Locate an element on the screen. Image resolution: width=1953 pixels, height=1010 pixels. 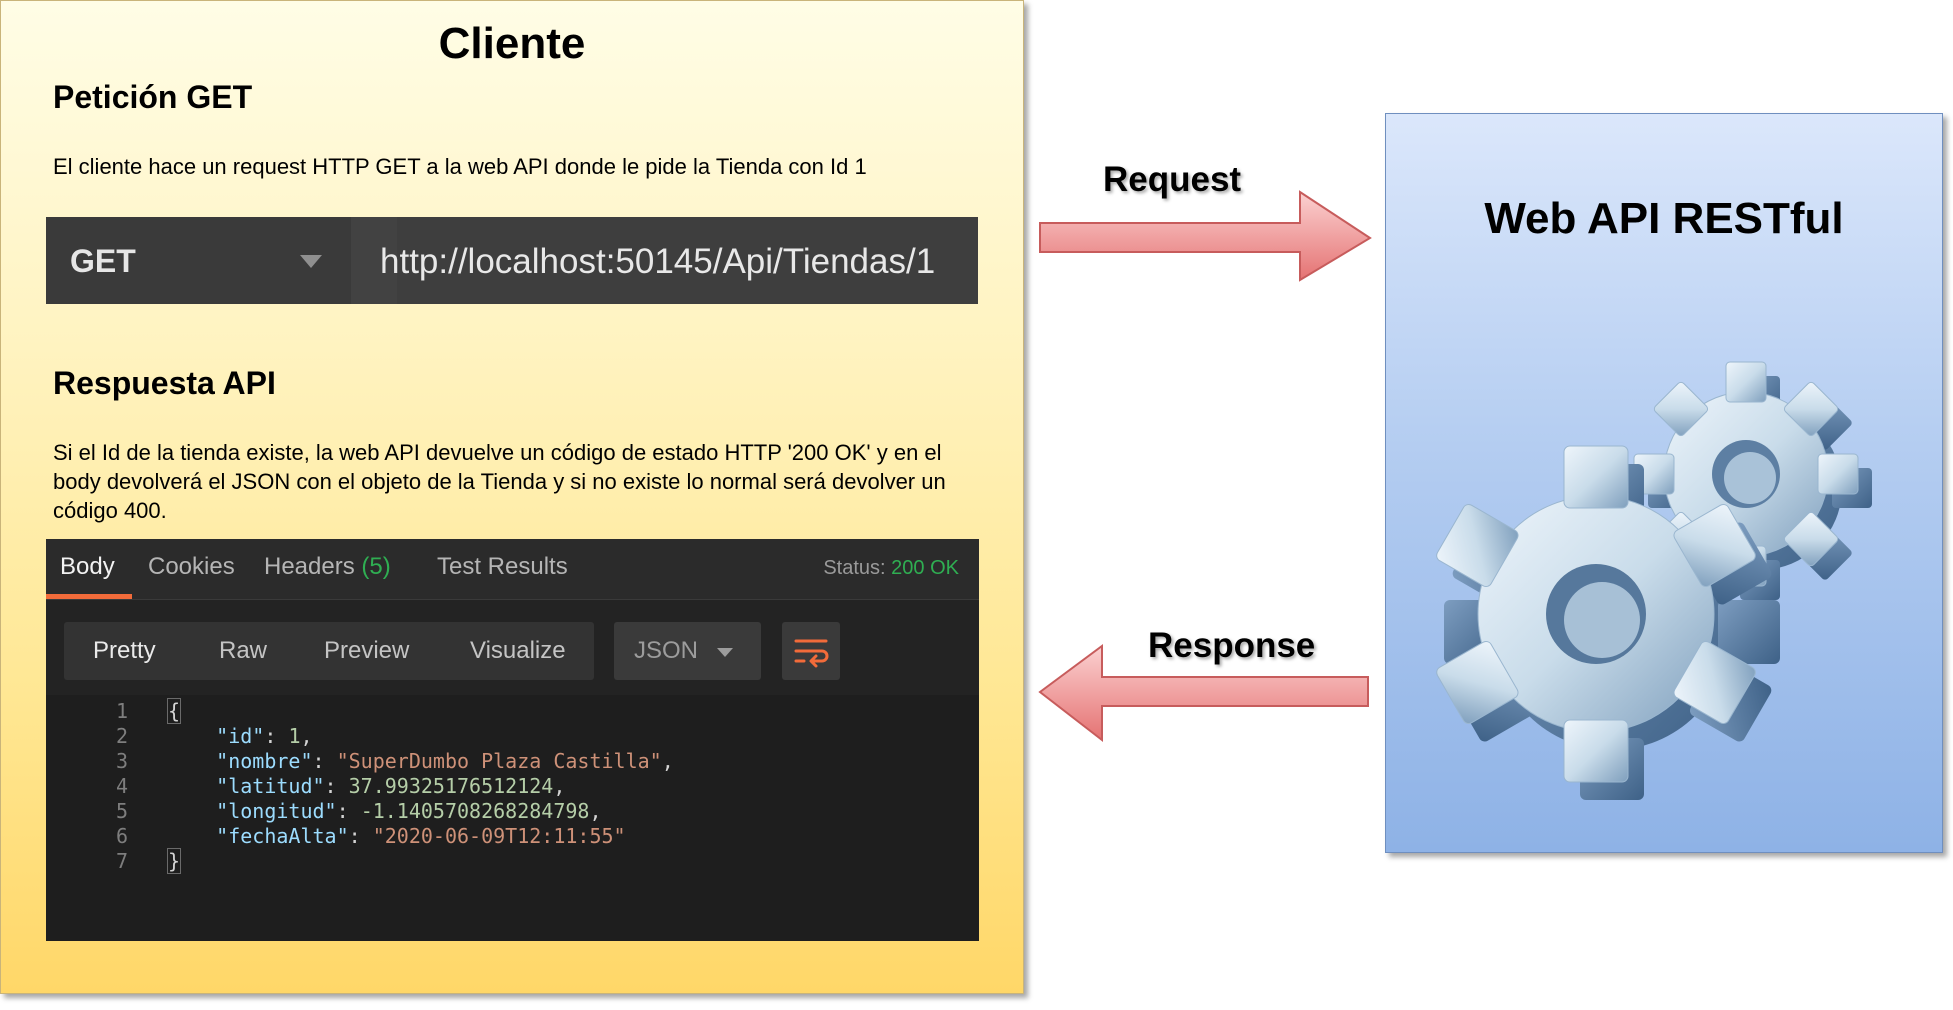
json-value: "SuperDumbo Plaza Castilla" is located at coordinates (499, 761).